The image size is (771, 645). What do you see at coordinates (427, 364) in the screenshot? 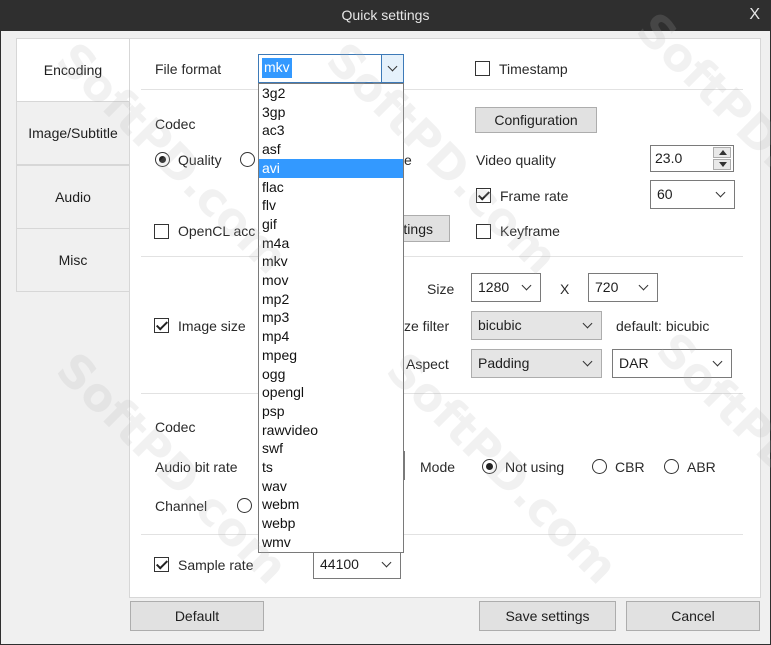
I see `aspect-label: Aspect` at bounding box center [427, 364].